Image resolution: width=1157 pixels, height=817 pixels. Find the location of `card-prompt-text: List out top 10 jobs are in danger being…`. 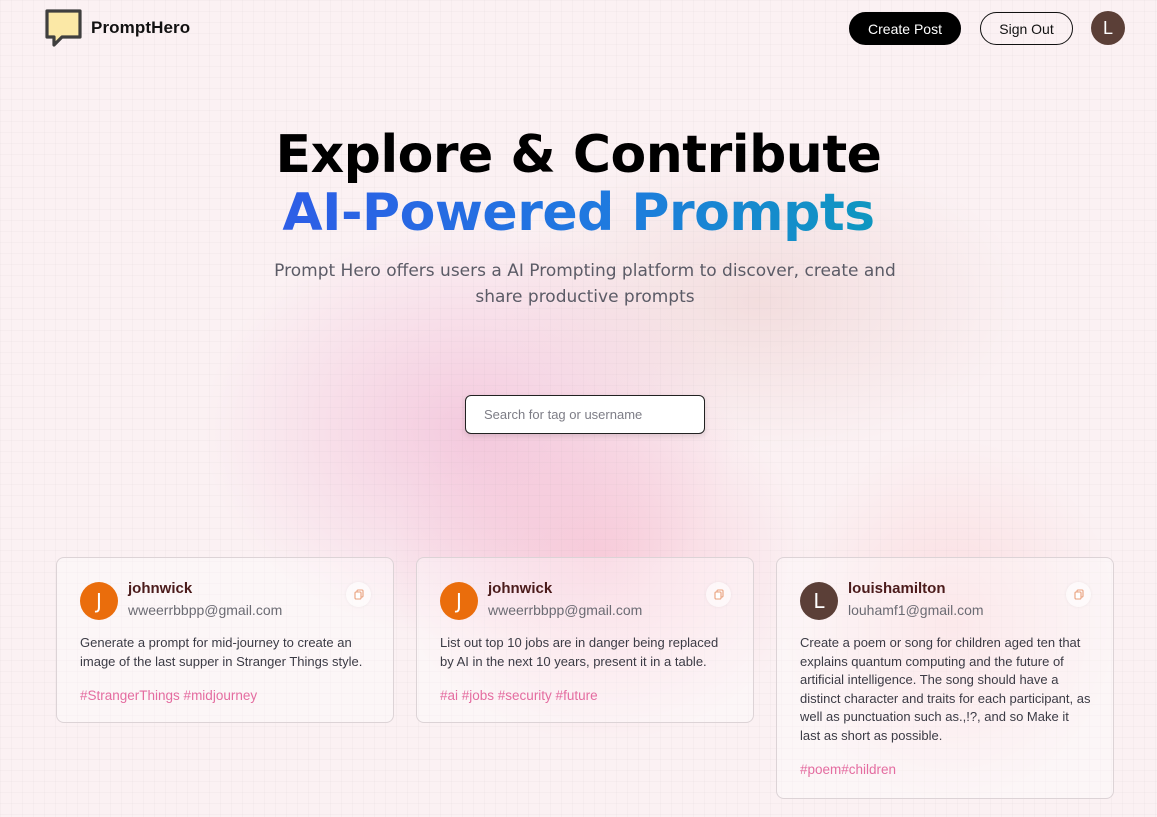

card-prompt-text: List out top 10 jobs are in danger being… is located at coordinates (579, 652).